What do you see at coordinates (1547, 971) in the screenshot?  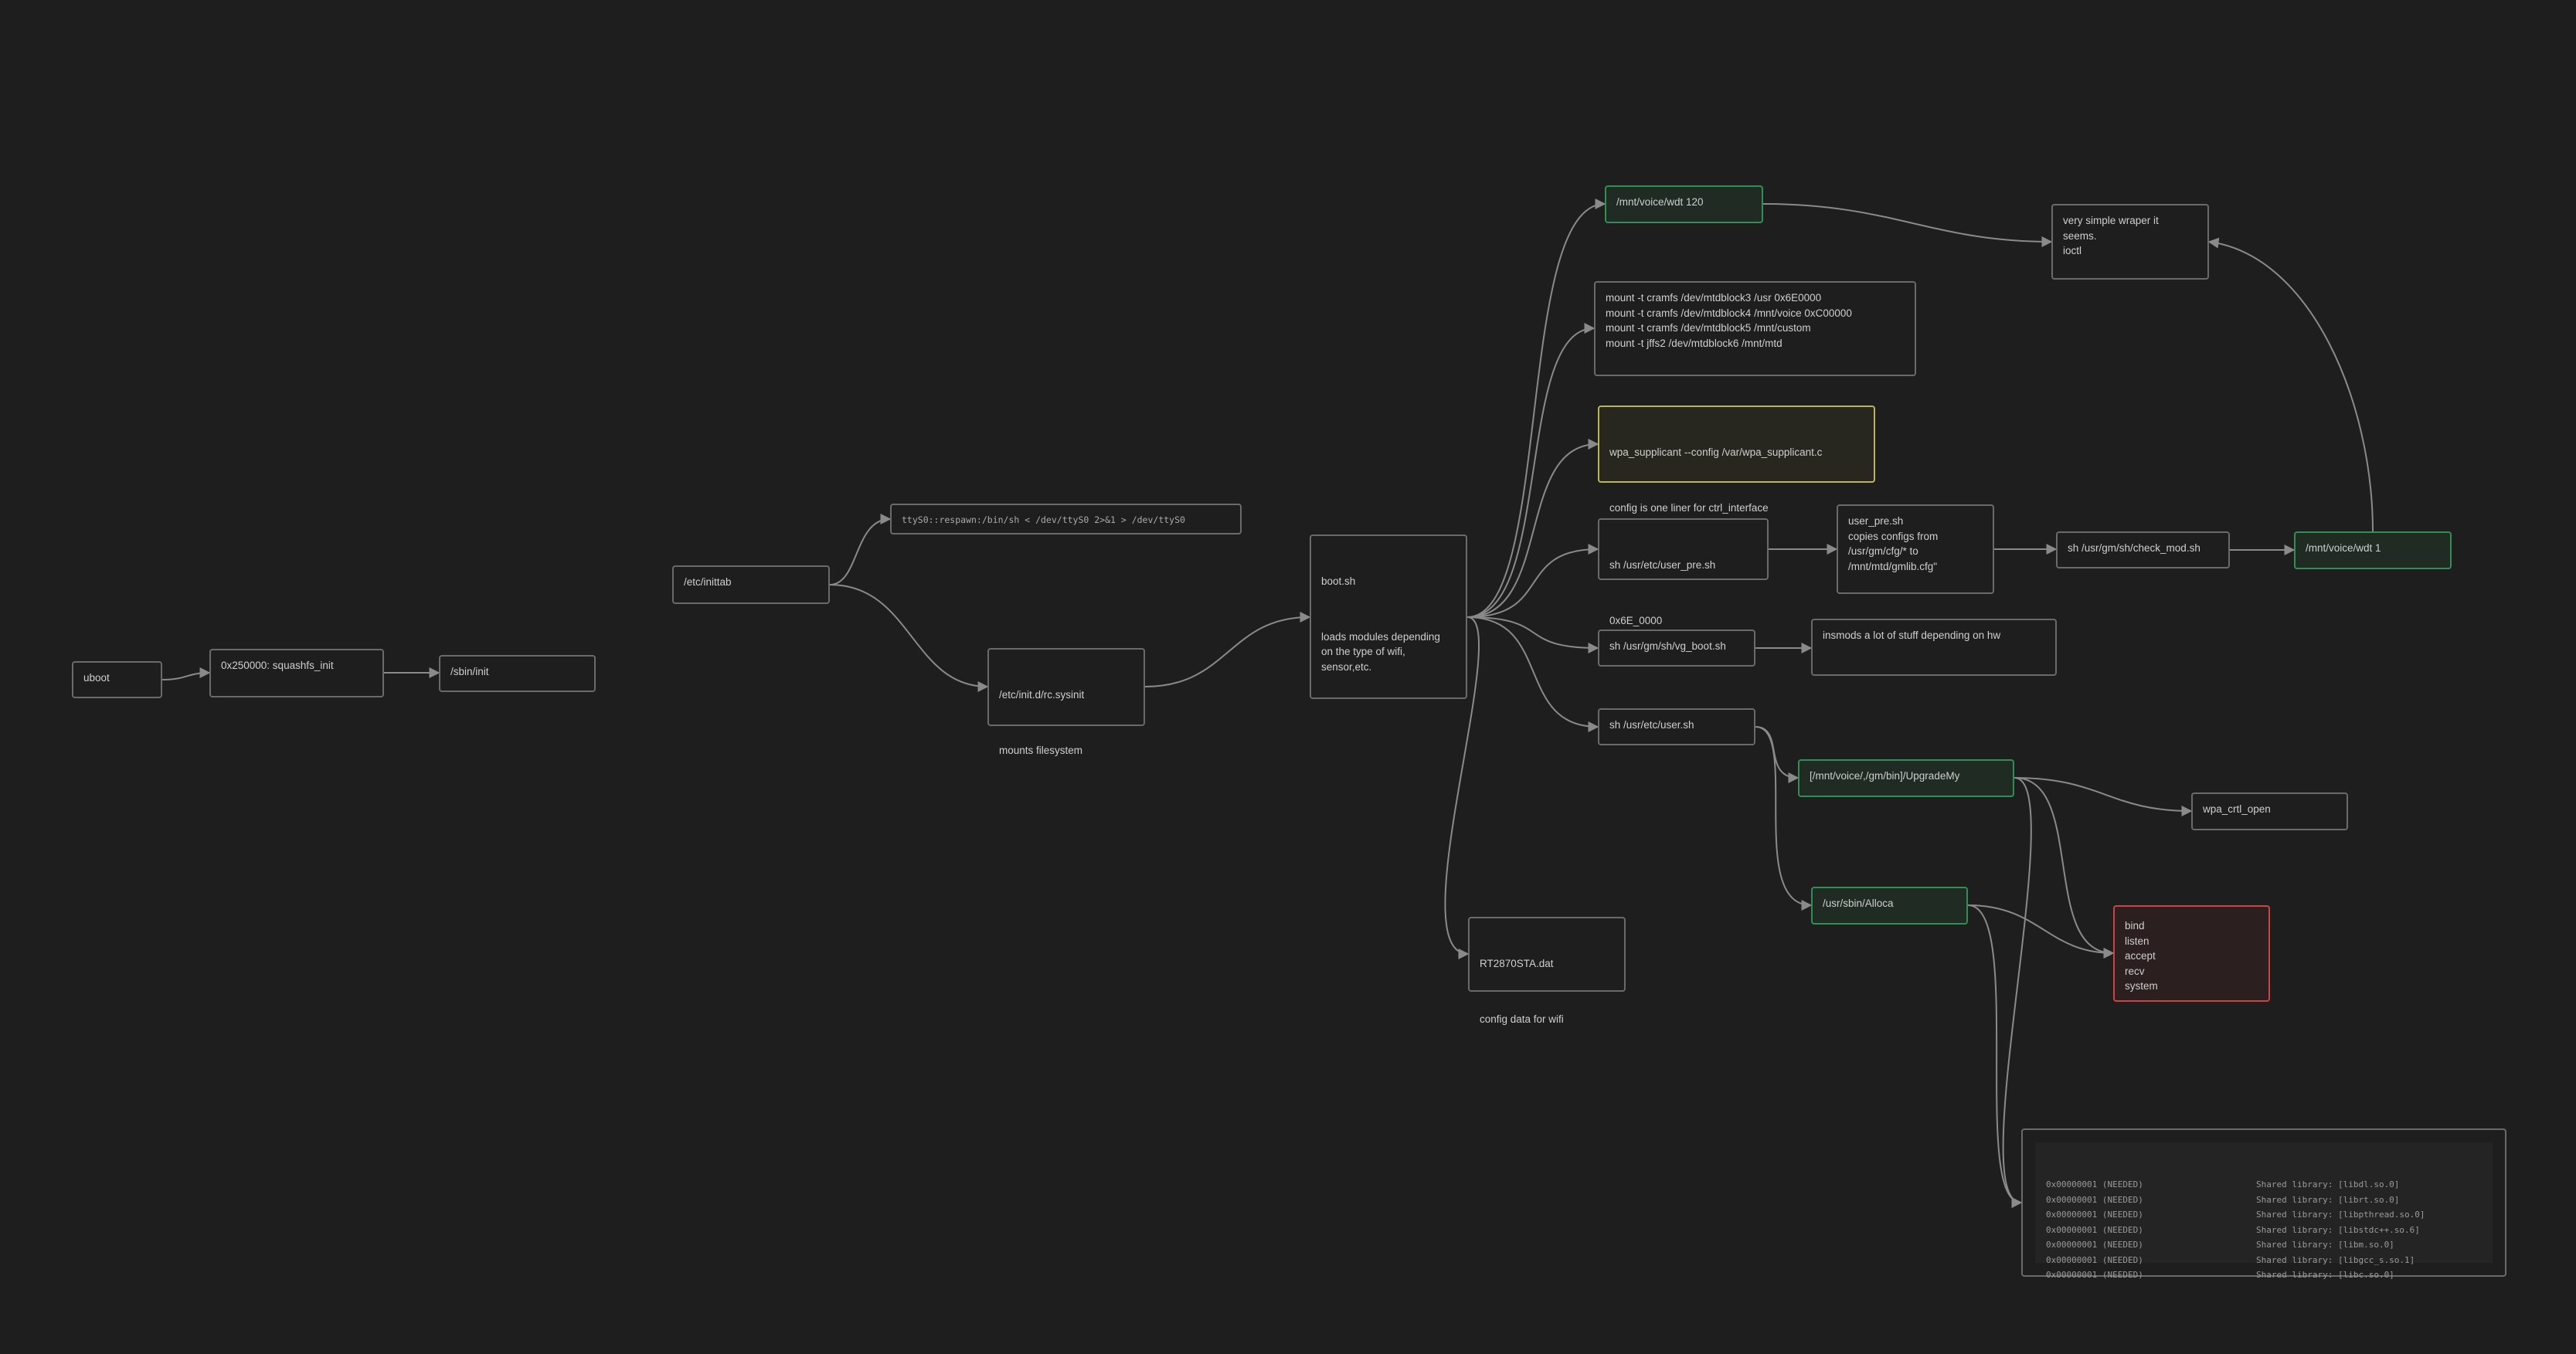 I see `node-rt2870: RT2870STA.dat config data for wifi` at bounding box center [1547, 971].